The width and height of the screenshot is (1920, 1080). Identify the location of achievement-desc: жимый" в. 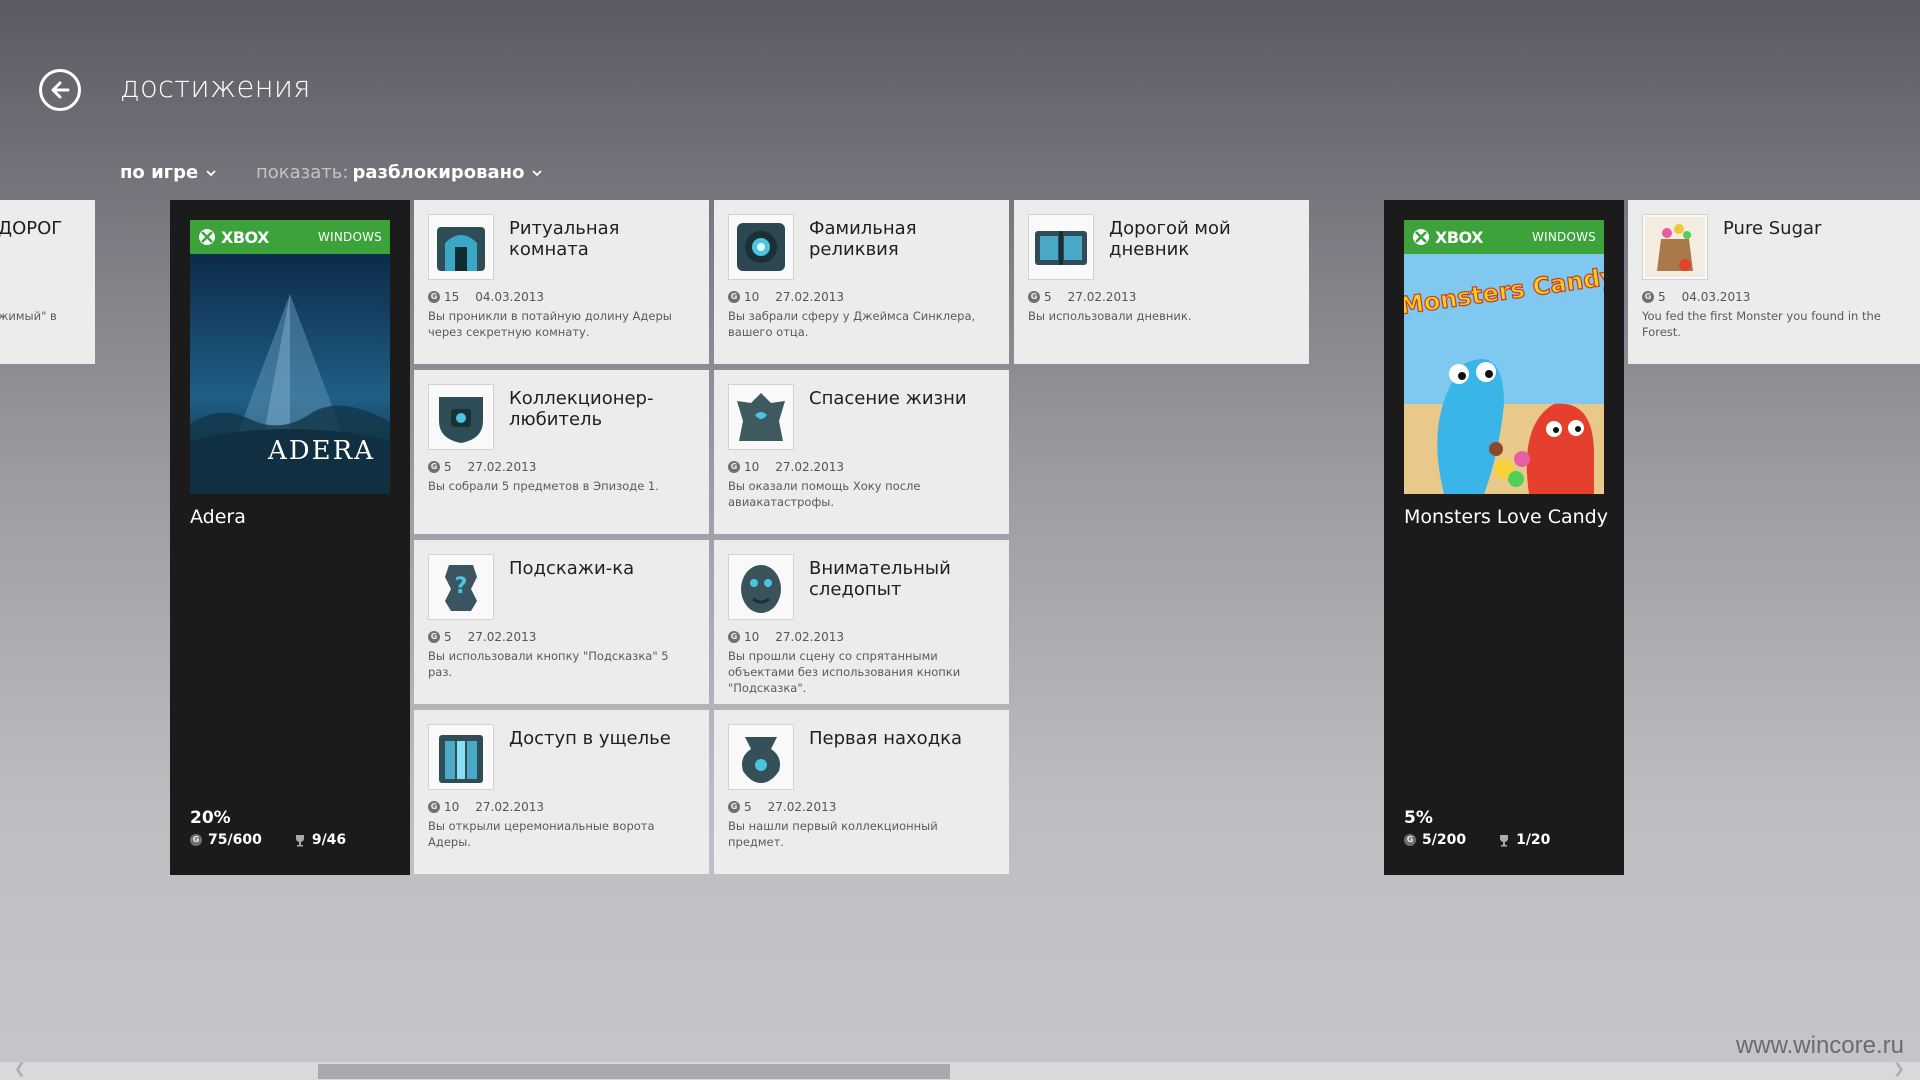
(28, 316).